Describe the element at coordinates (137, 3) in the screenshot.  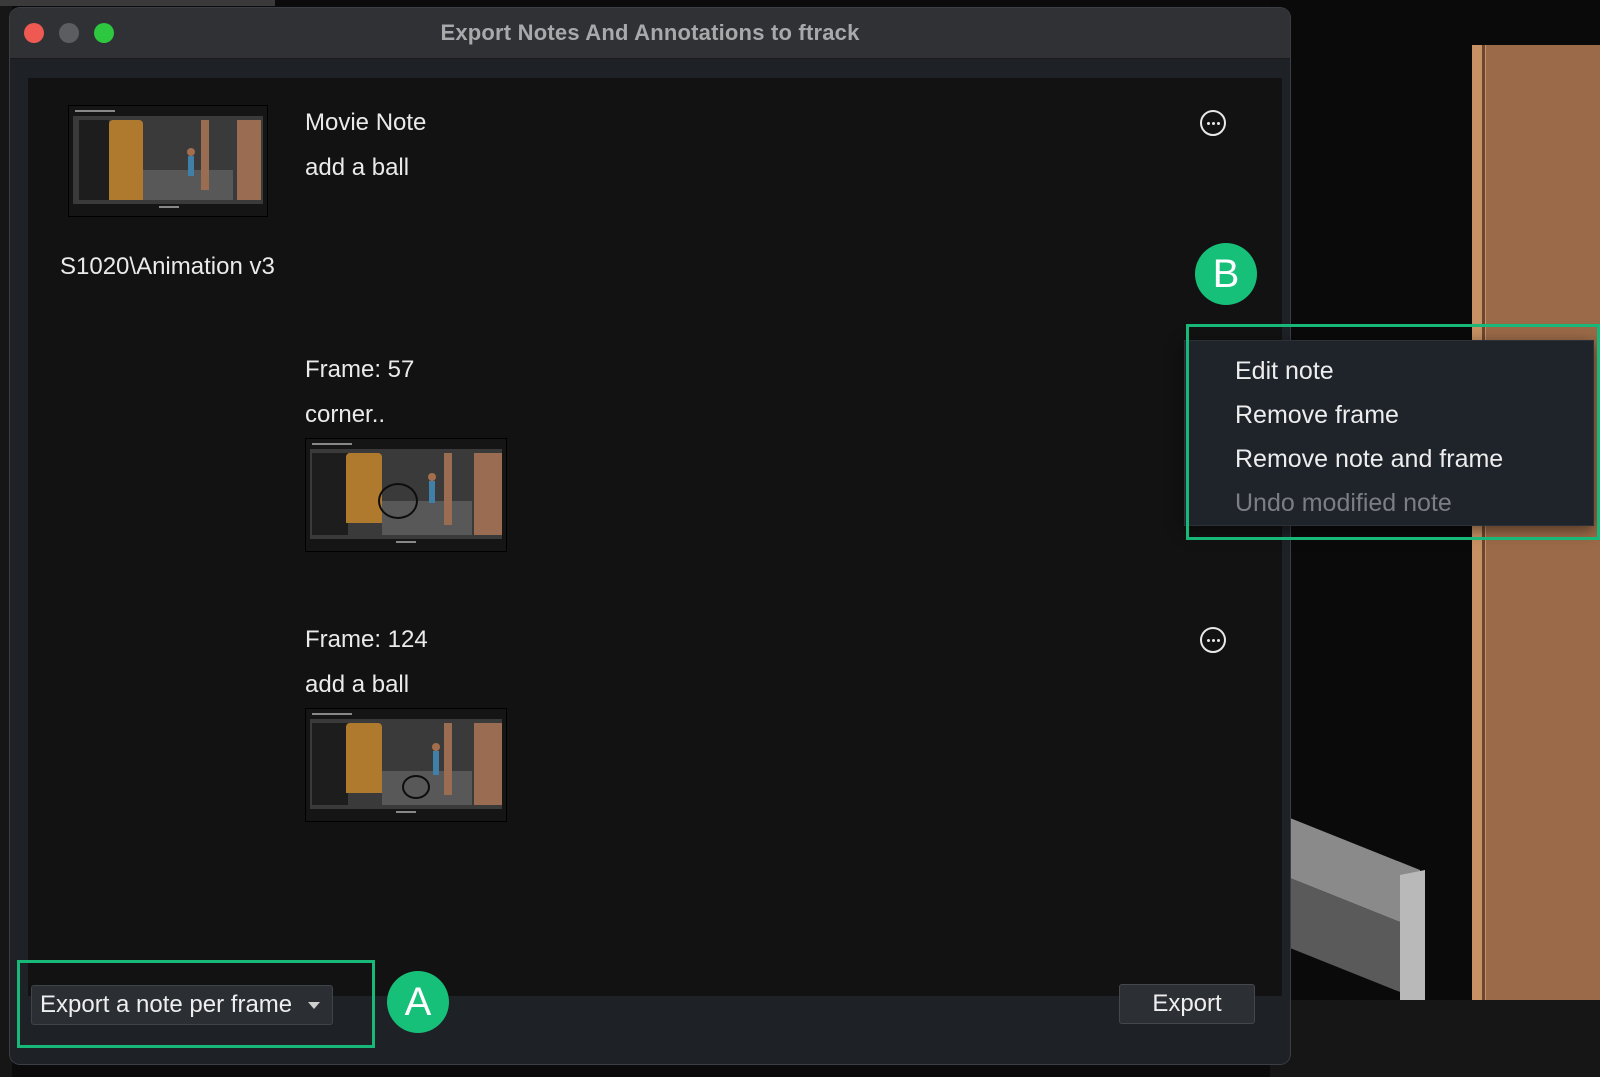
I see `background-topbar` at that location.